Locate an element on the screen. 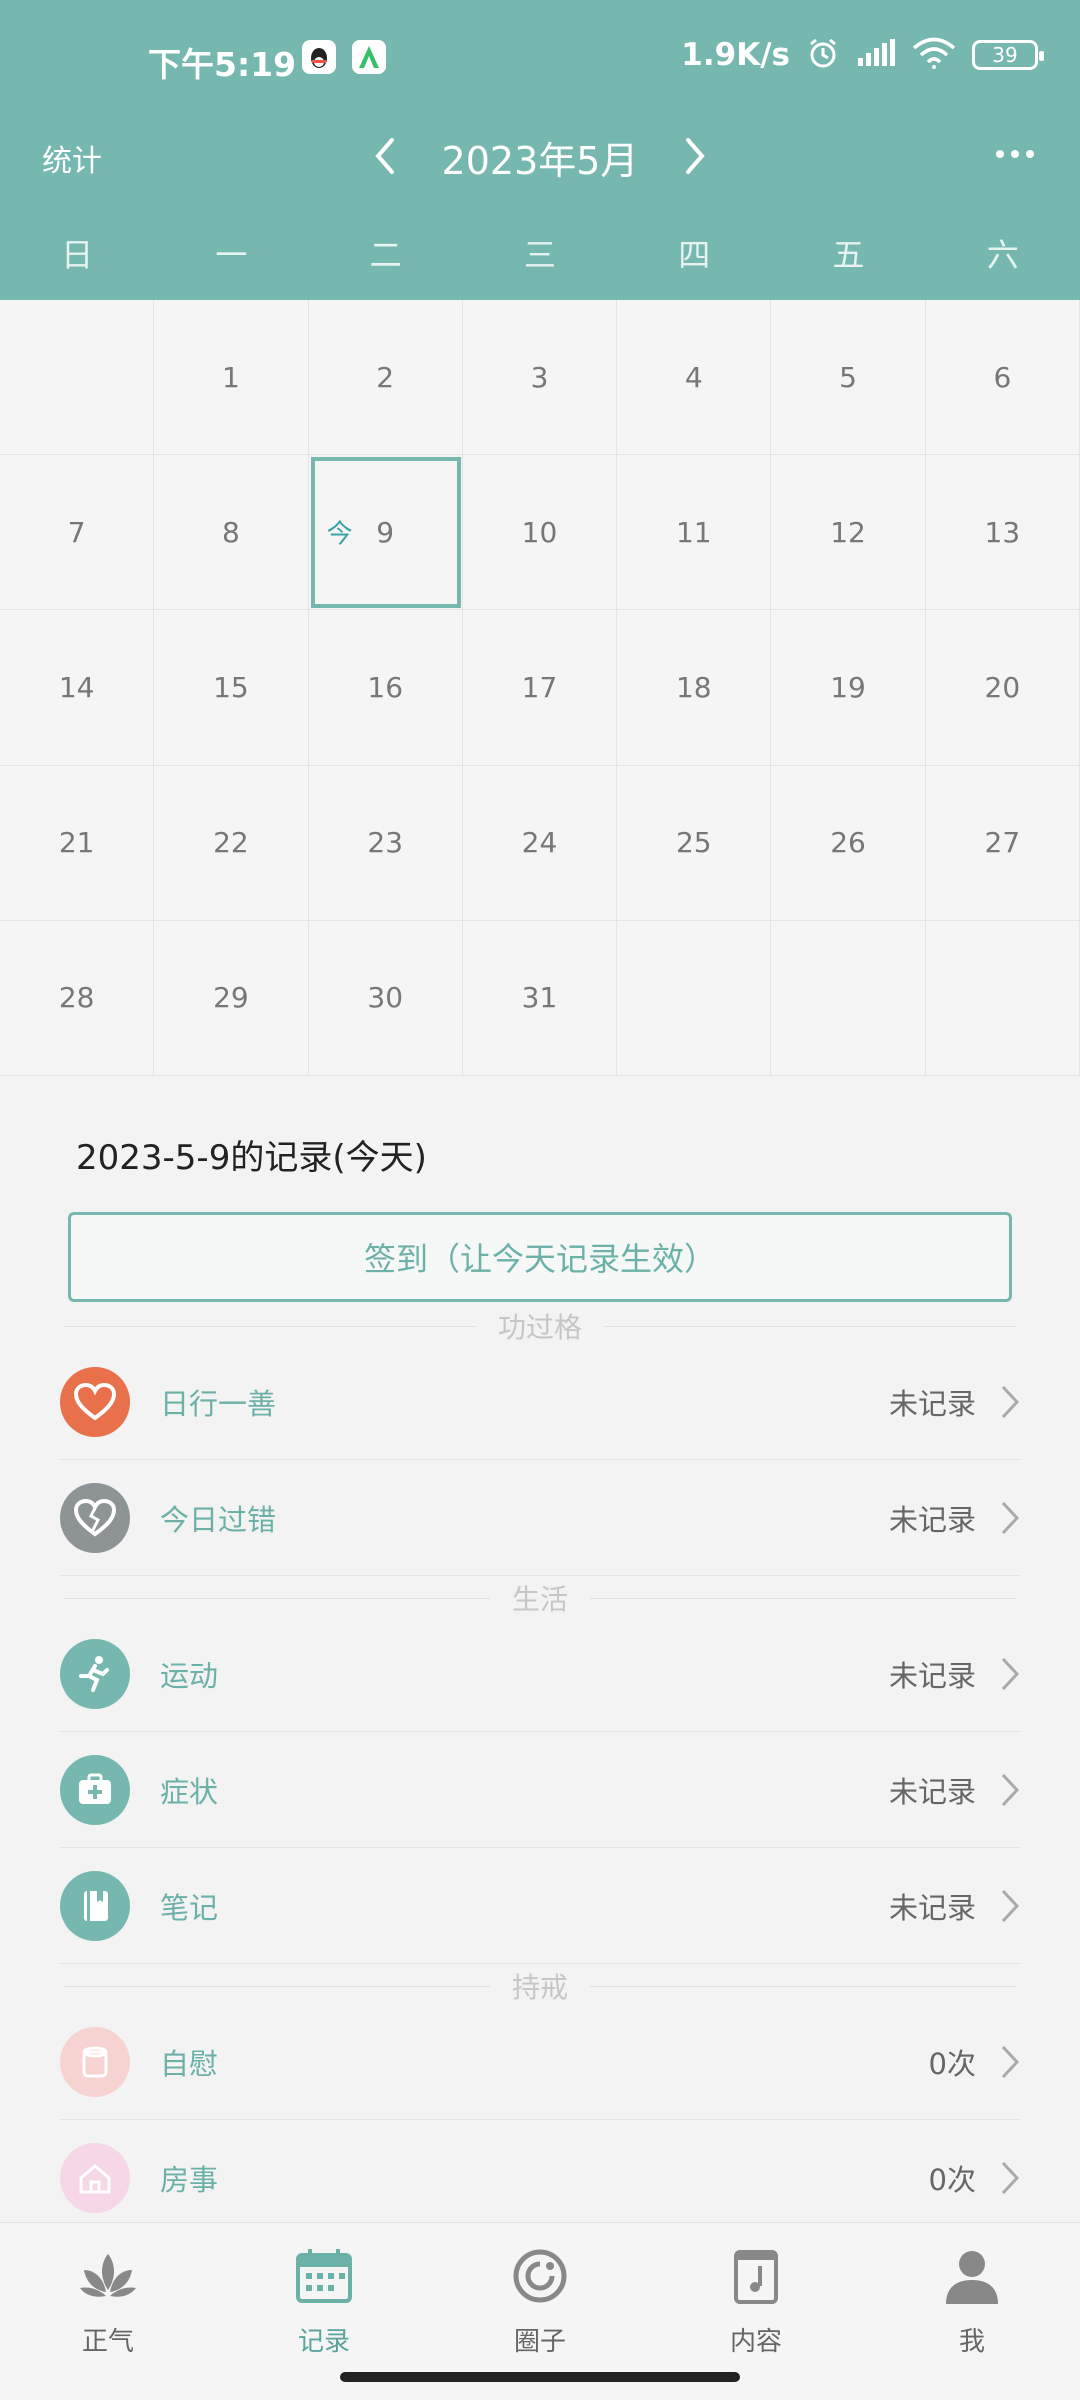 This screenshot has width=1080, height=2400. tab-label: 圈子 is located at coordinates (539, 2342).